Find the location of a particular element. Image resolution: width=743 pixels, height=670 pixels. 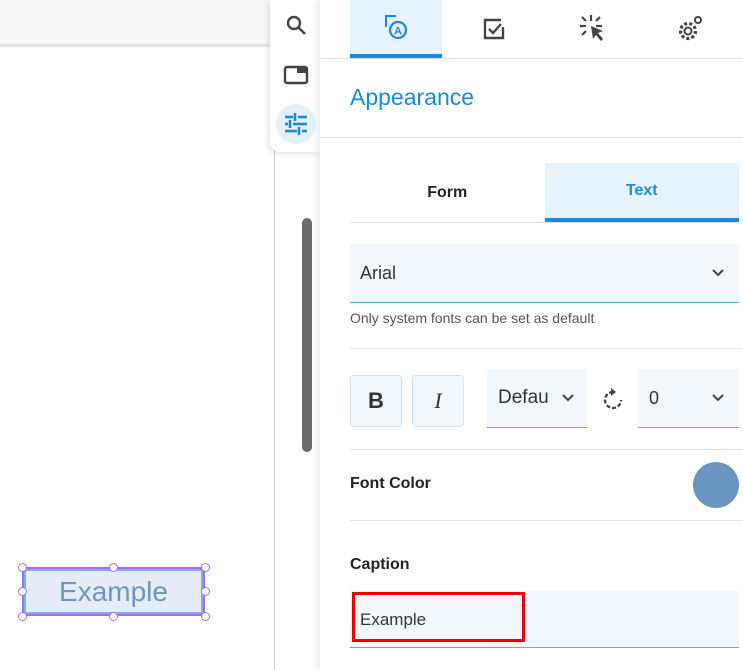

checkbox-icon is located at coordinates (494, 29).